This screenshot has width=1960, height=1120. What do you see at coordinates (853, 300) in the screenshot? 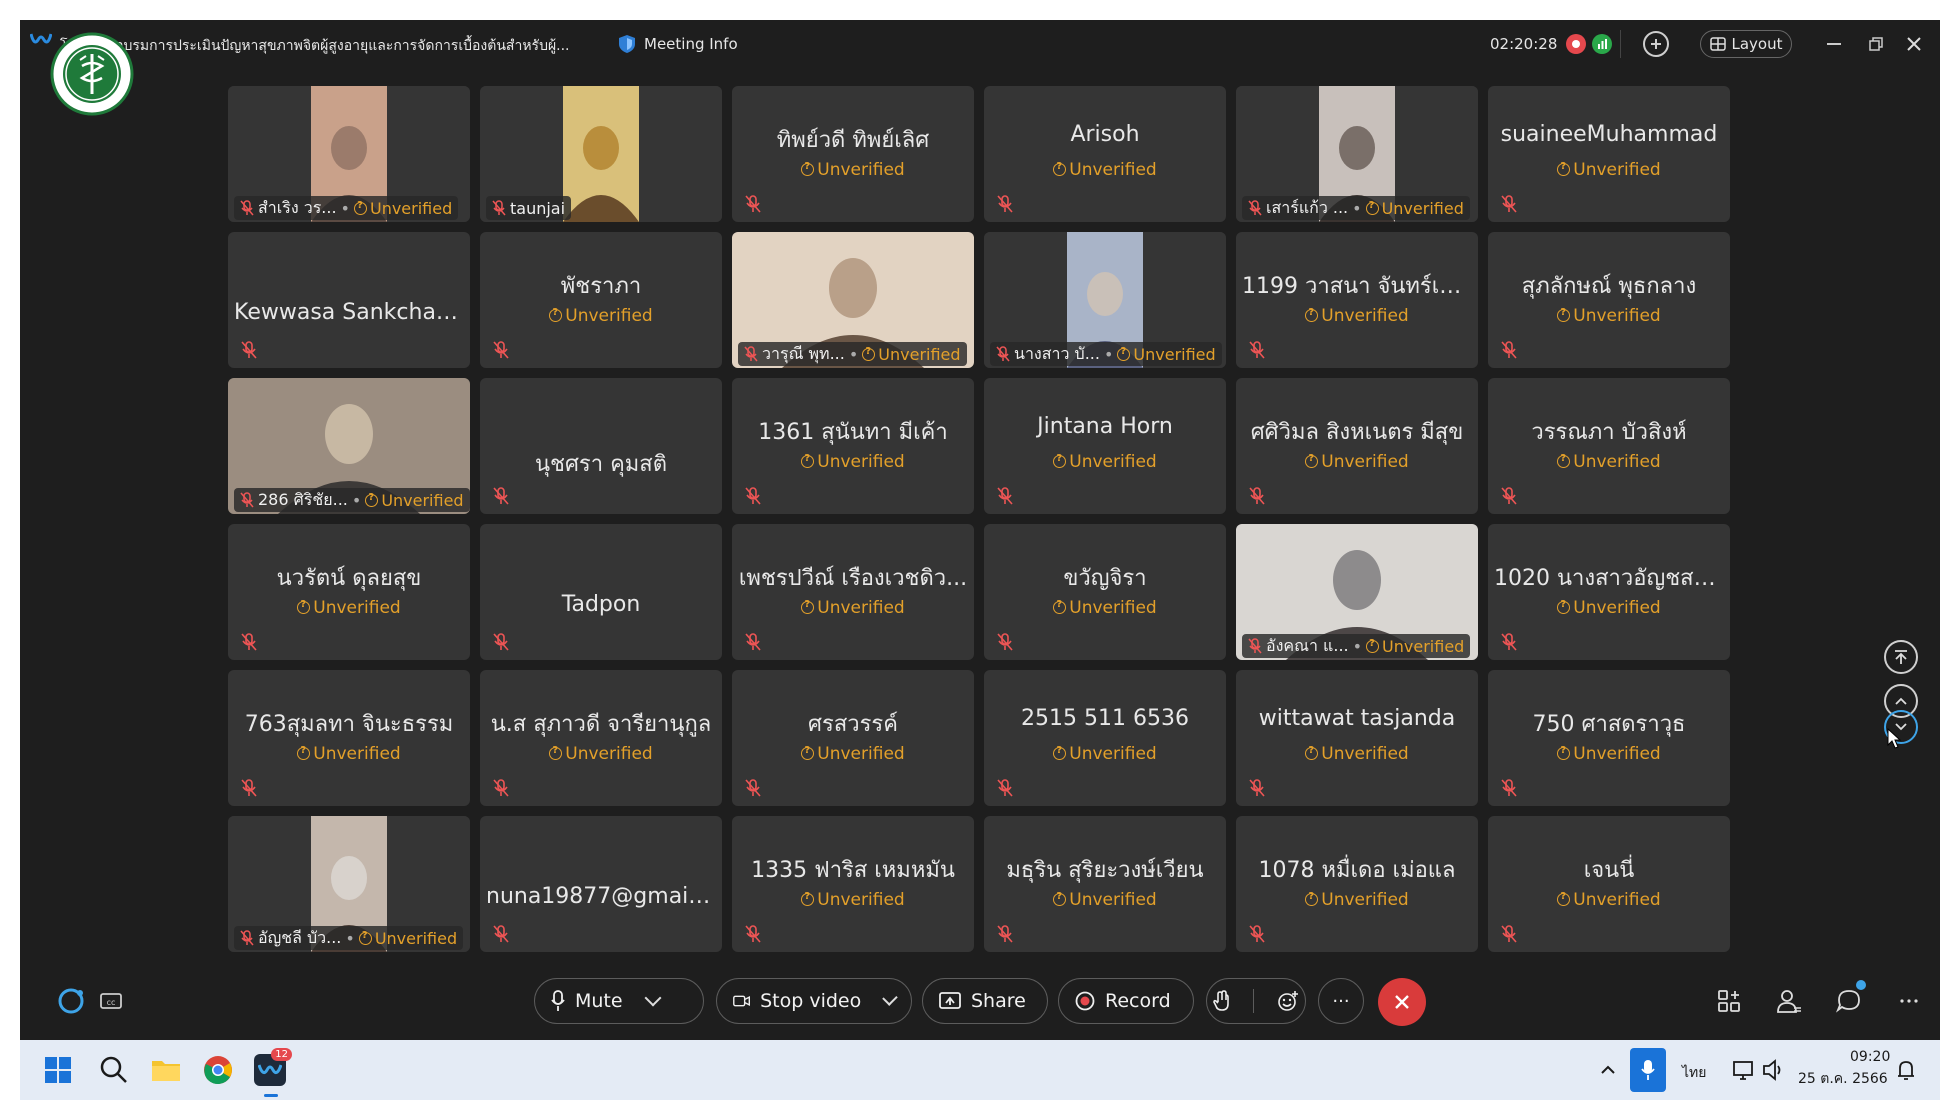
I see `participant-tile: วารุณี พุท...• Unverified` at bounding box center [853, 300].